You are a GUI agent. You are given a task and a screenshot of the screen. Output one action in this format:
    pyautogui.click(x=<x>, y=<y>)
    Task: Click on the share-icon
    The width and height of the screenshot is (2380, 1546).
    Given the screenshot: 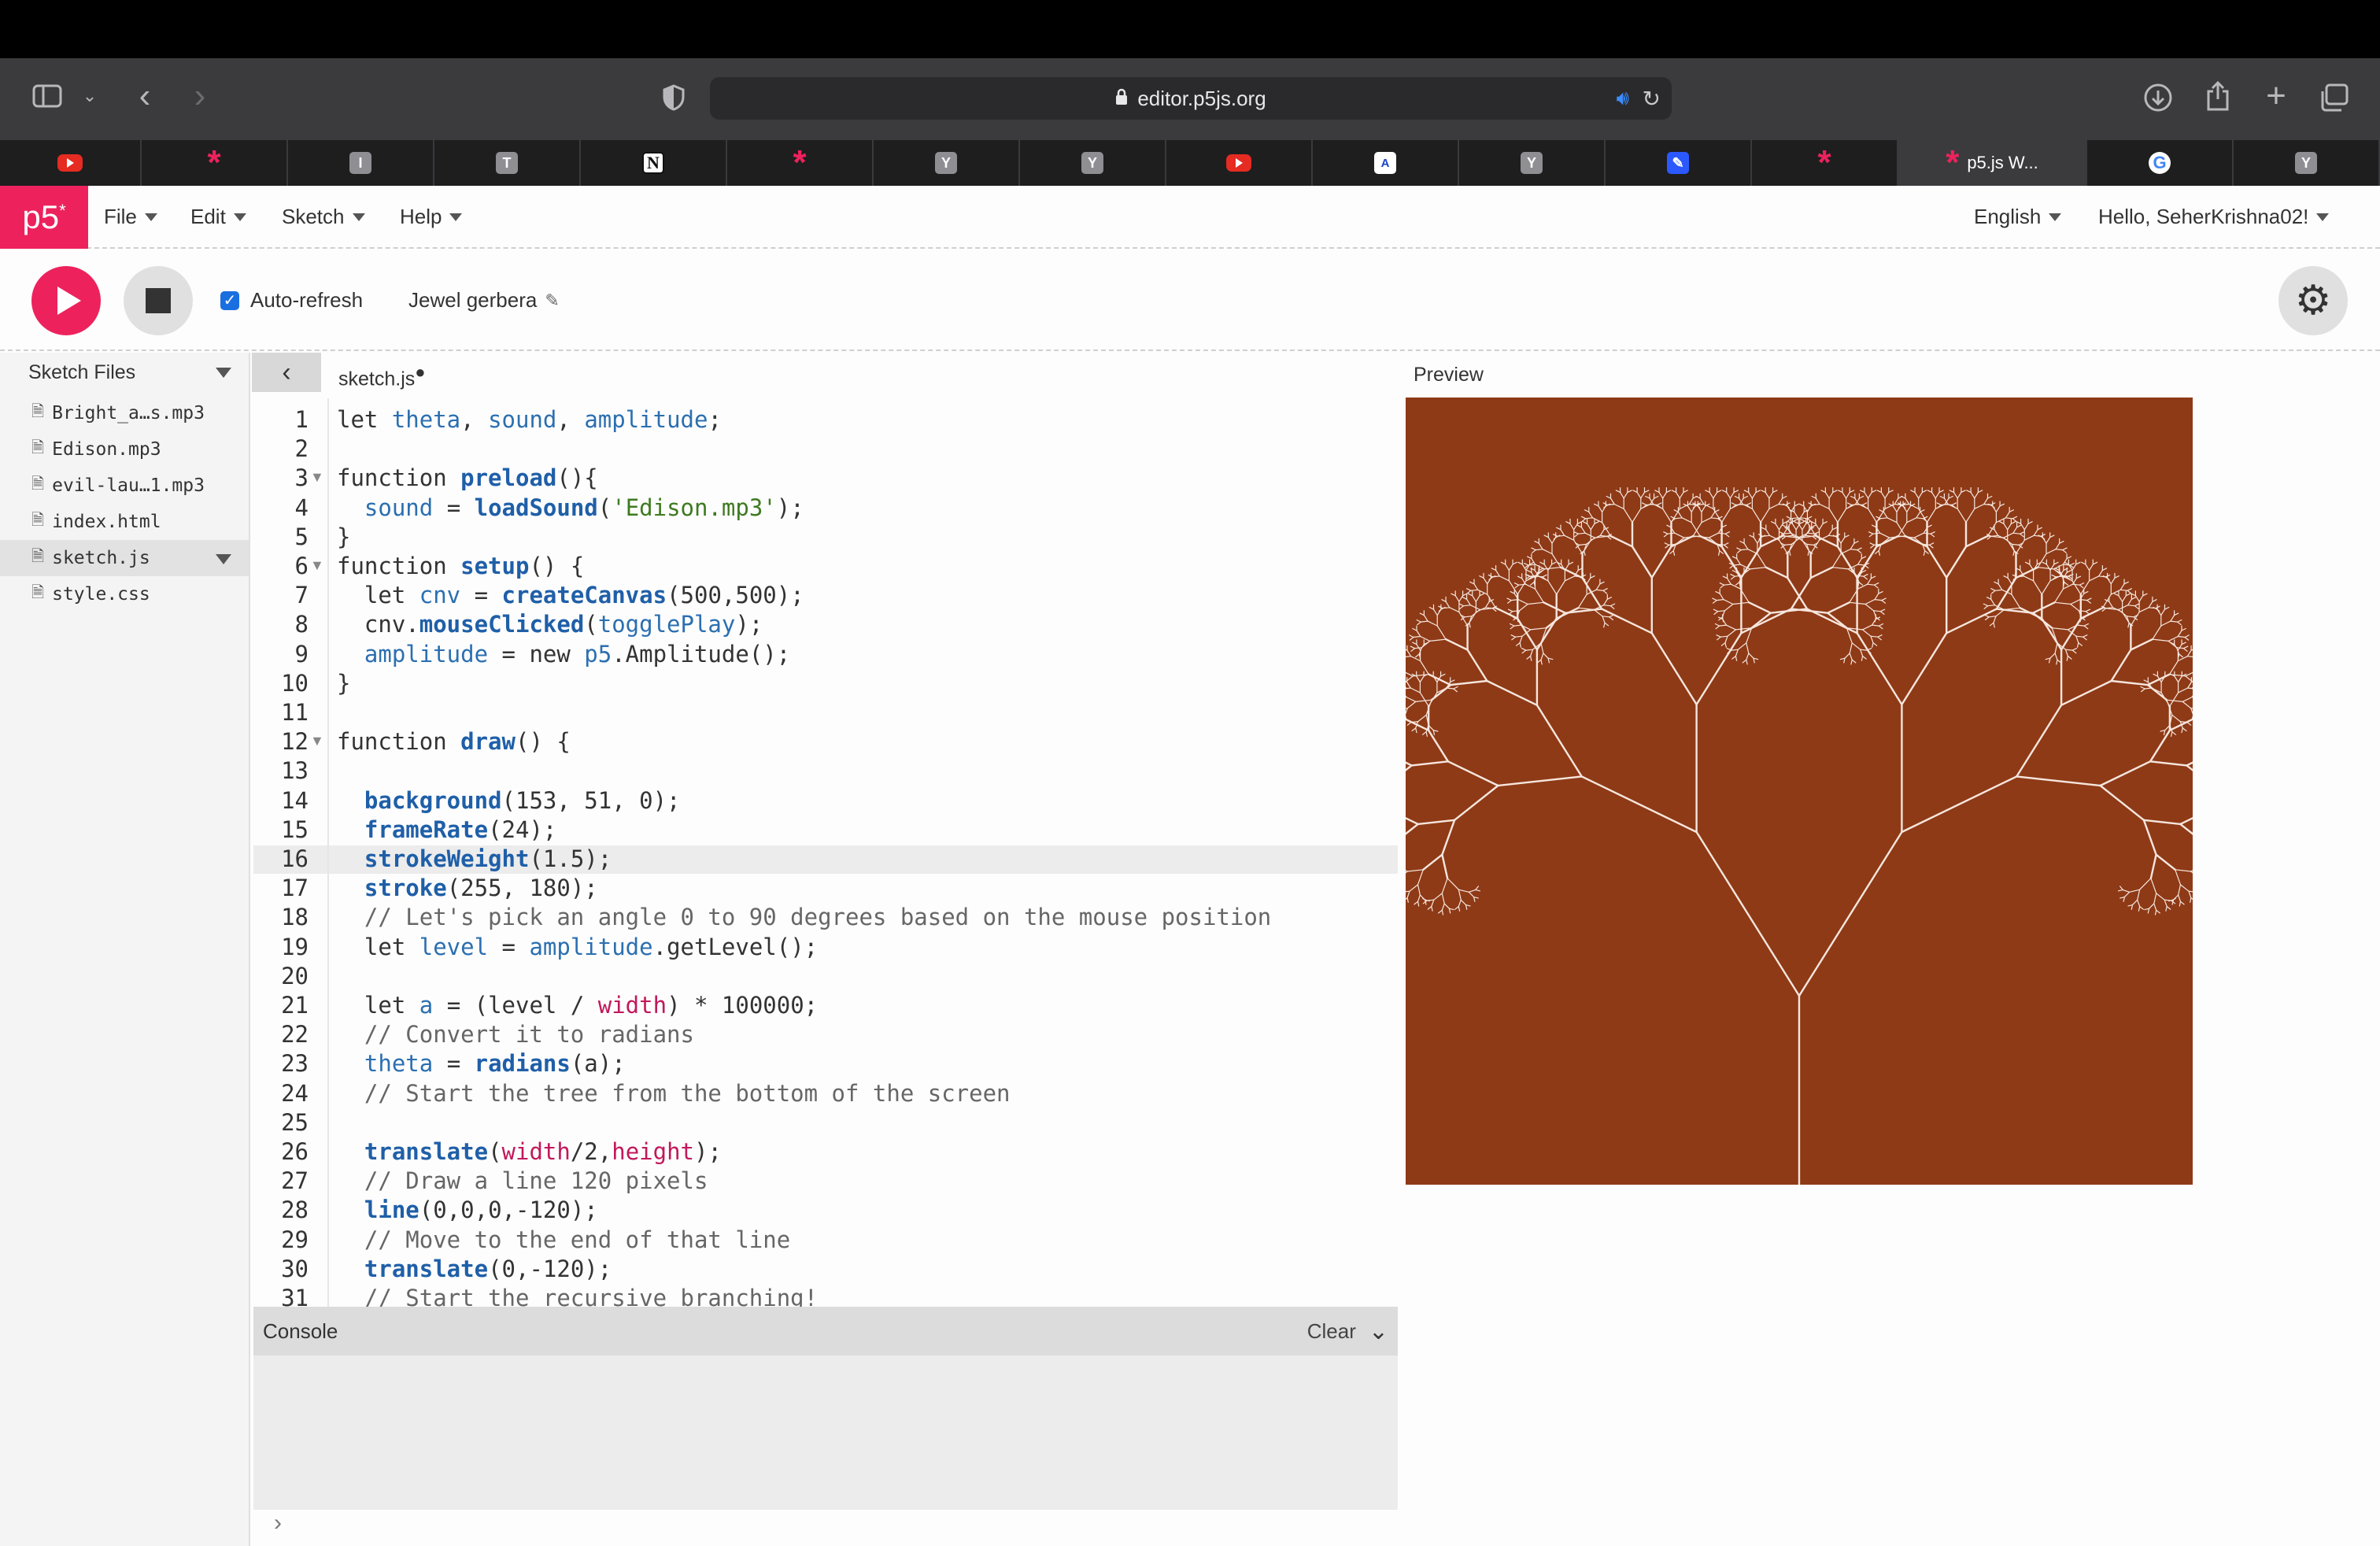 What is the action you would take?
    pyautogui.click(x=2218, y=96)
    